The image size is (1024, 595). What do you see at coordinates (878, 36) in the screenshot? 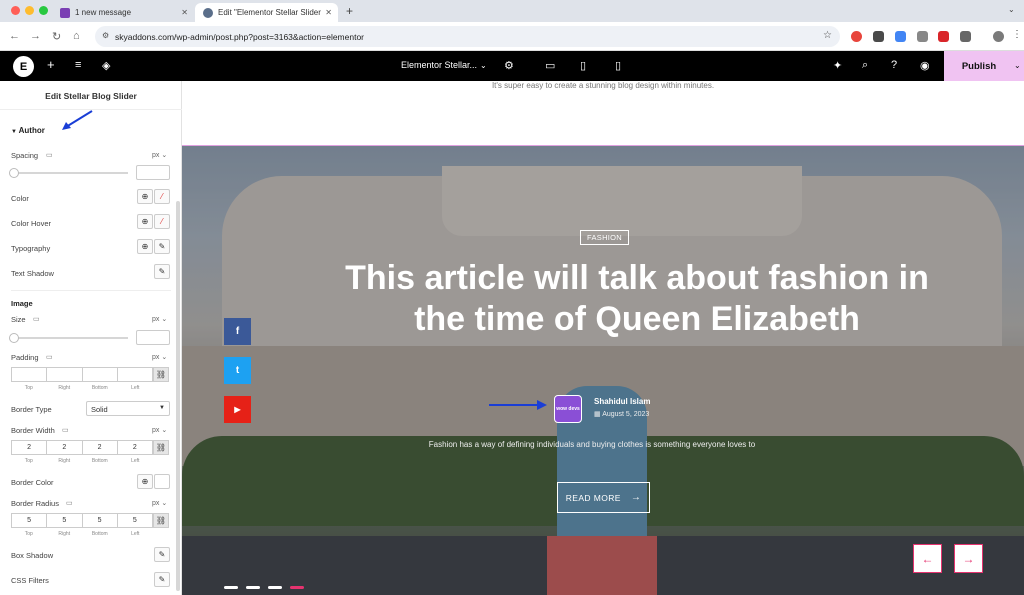
I see `shield-extension-icon` at bounding box center [878, 36].